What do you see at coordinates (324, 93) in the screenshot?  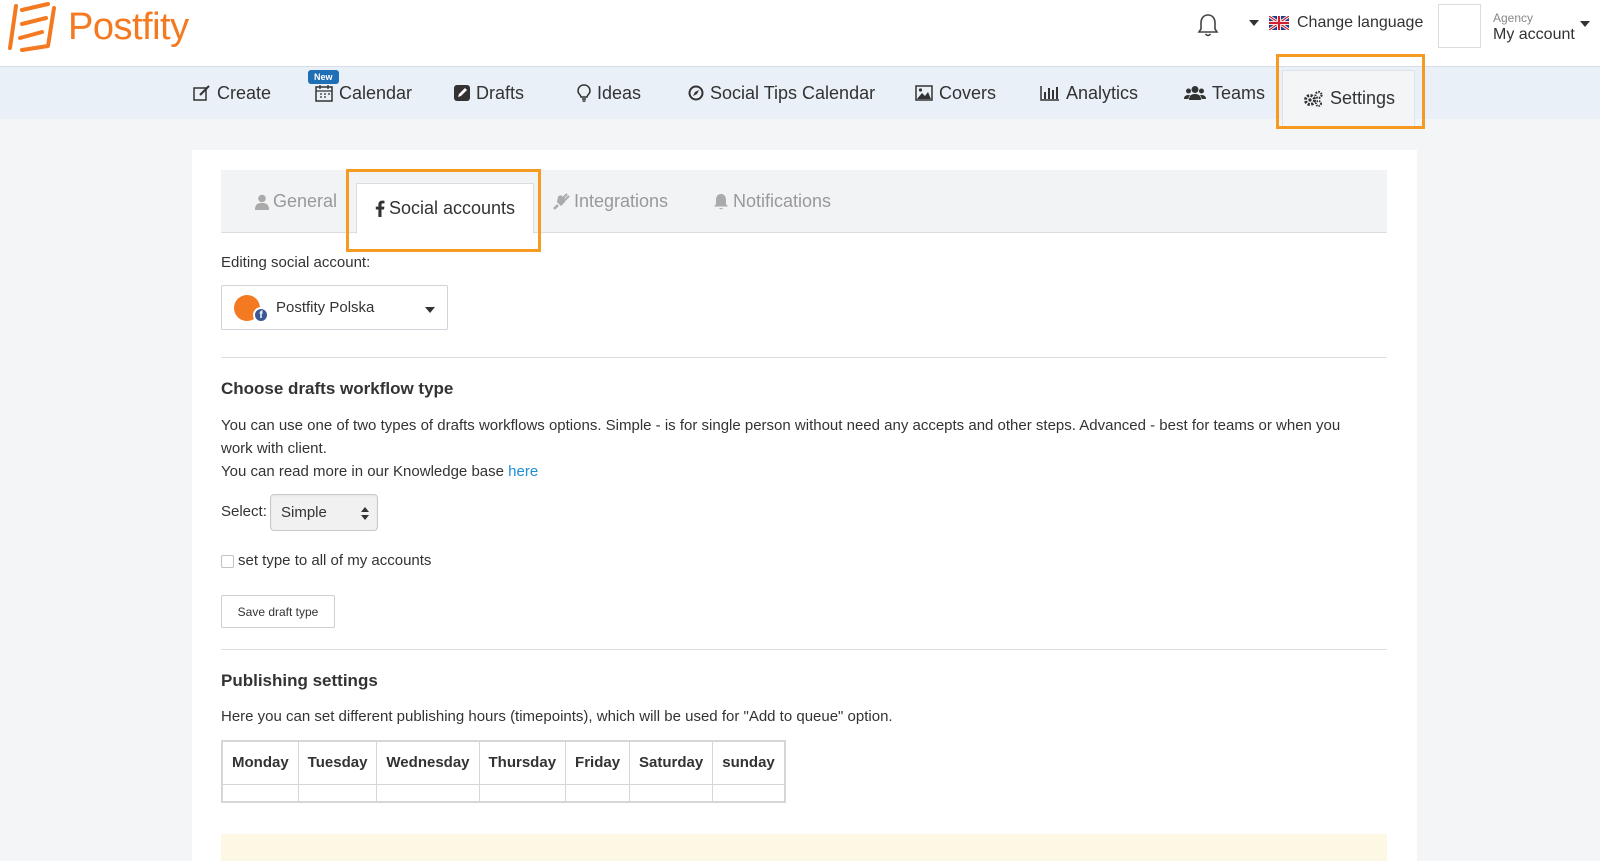 I see `calendar-icon` at bounding box center [324, 93].